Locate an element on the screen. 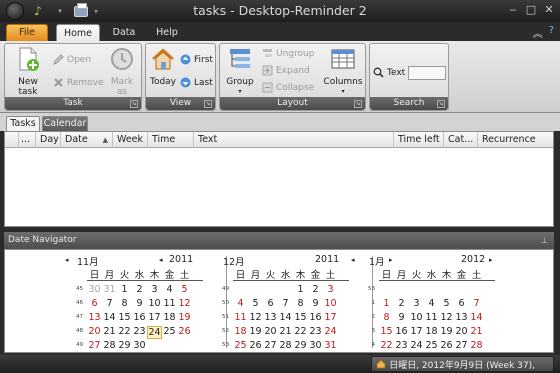 The height and width of the screenshot is (373, 560). calendar-day: 23 is located at coordinates (139, 331).